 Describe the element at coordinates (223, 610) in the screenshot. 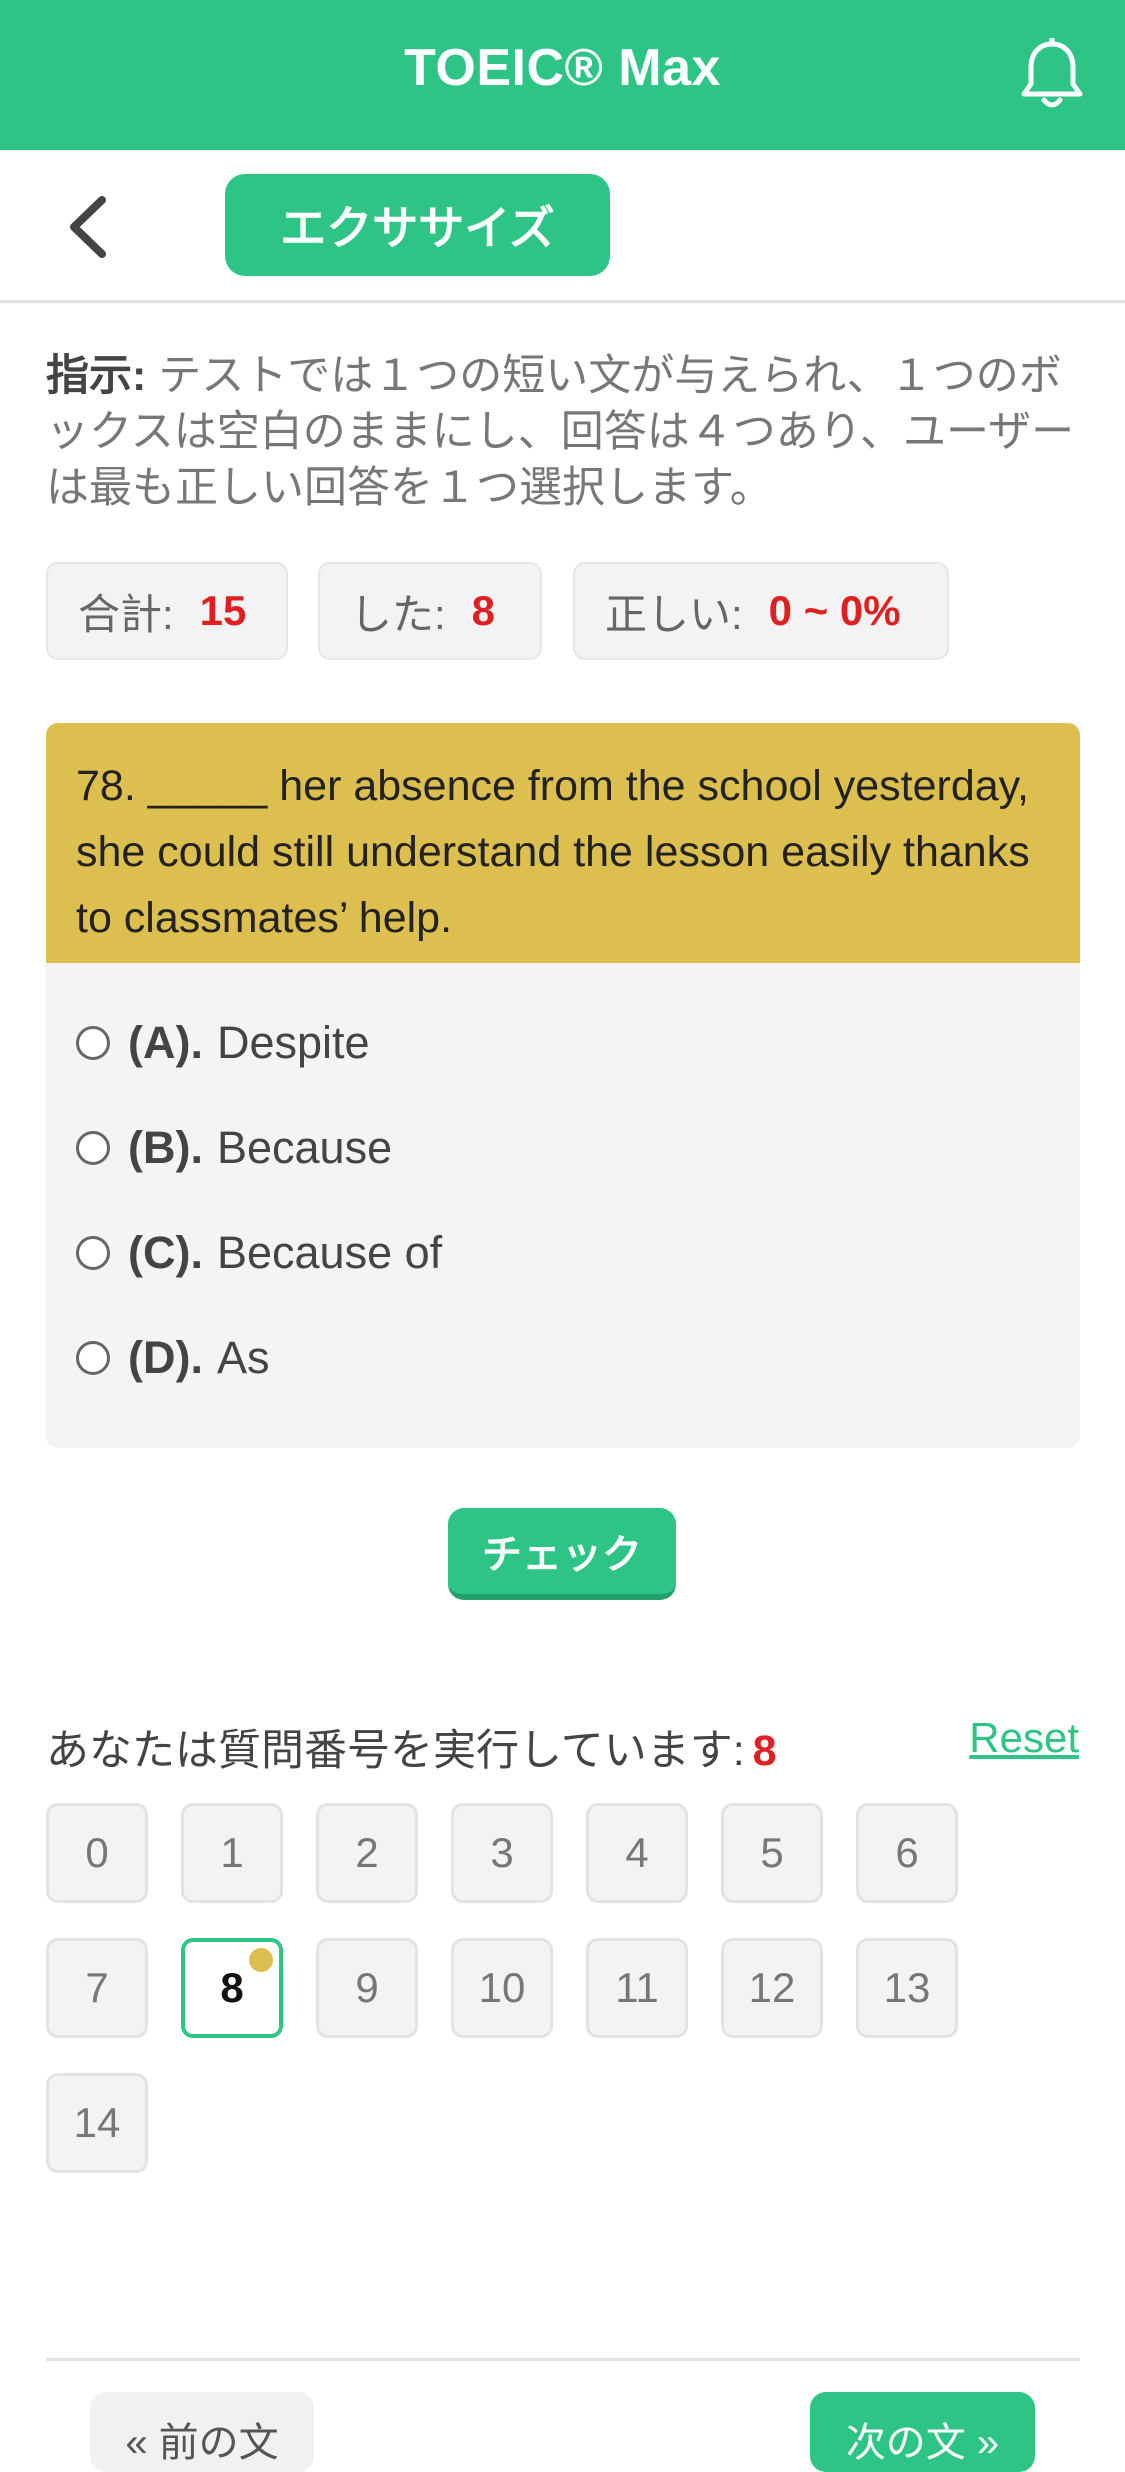

I see `total-value: 15` at that location.